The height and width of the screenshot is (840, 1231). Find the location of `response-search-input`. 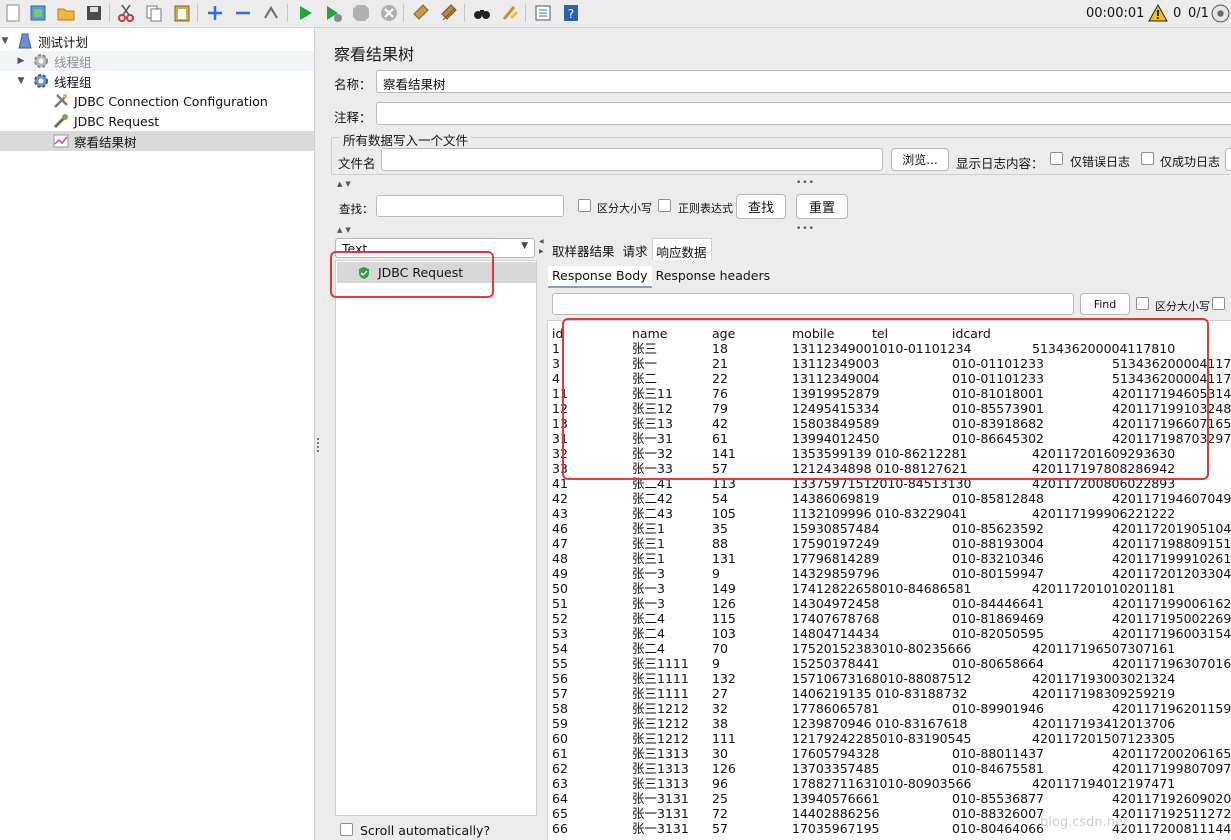

response-search-input is located at coordinates (813, 304).